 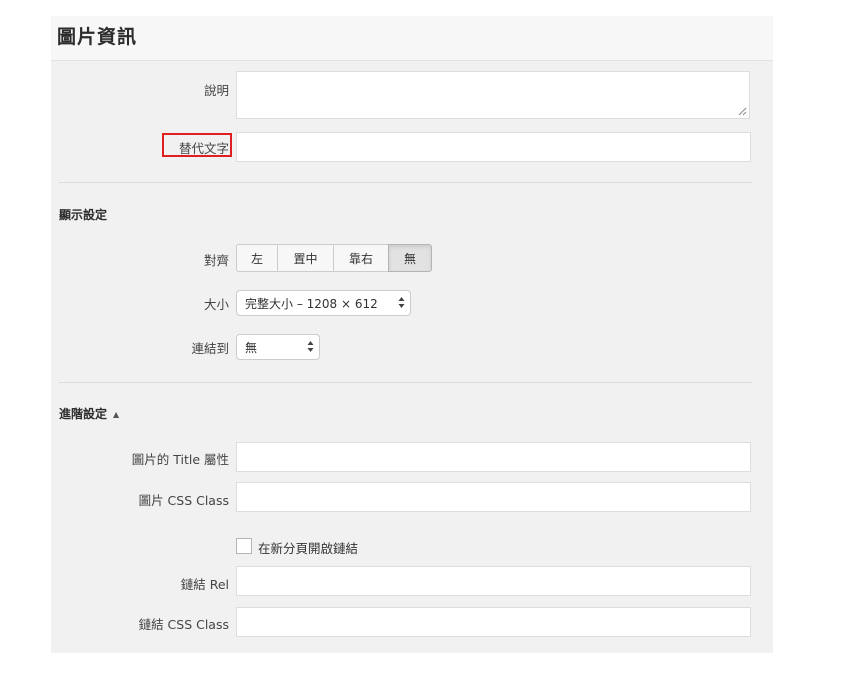 What do you see at coordinates (311, 303) in the screenshot?
I see `size-select-value: 完整大小 – 1208 × 612` at bounding box center [311, 303].